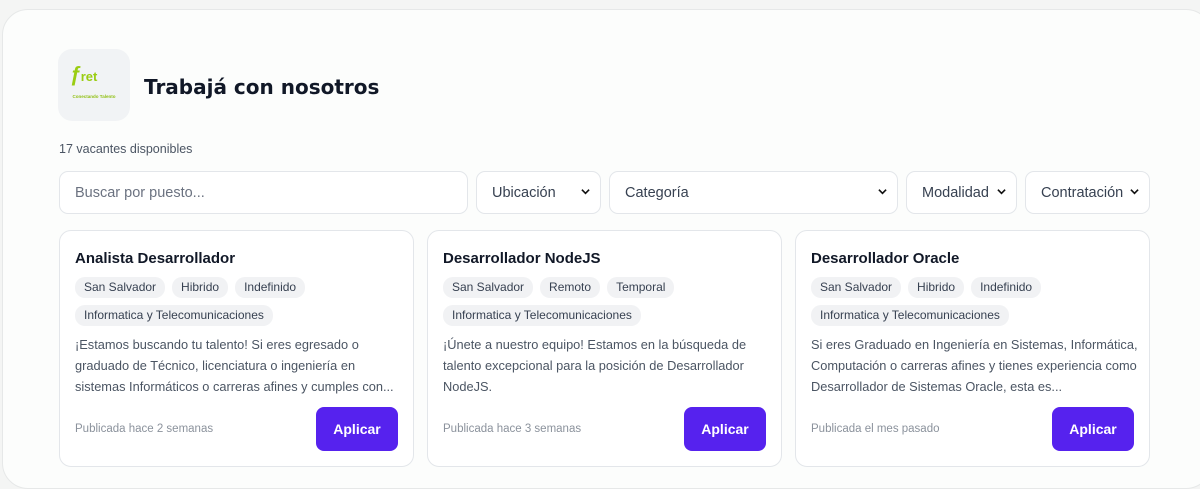  What do you see at coordinates (155, 258) in the screenshot?
I see `job-title: Analista Desarrollador` at bounding box center [155, 258].